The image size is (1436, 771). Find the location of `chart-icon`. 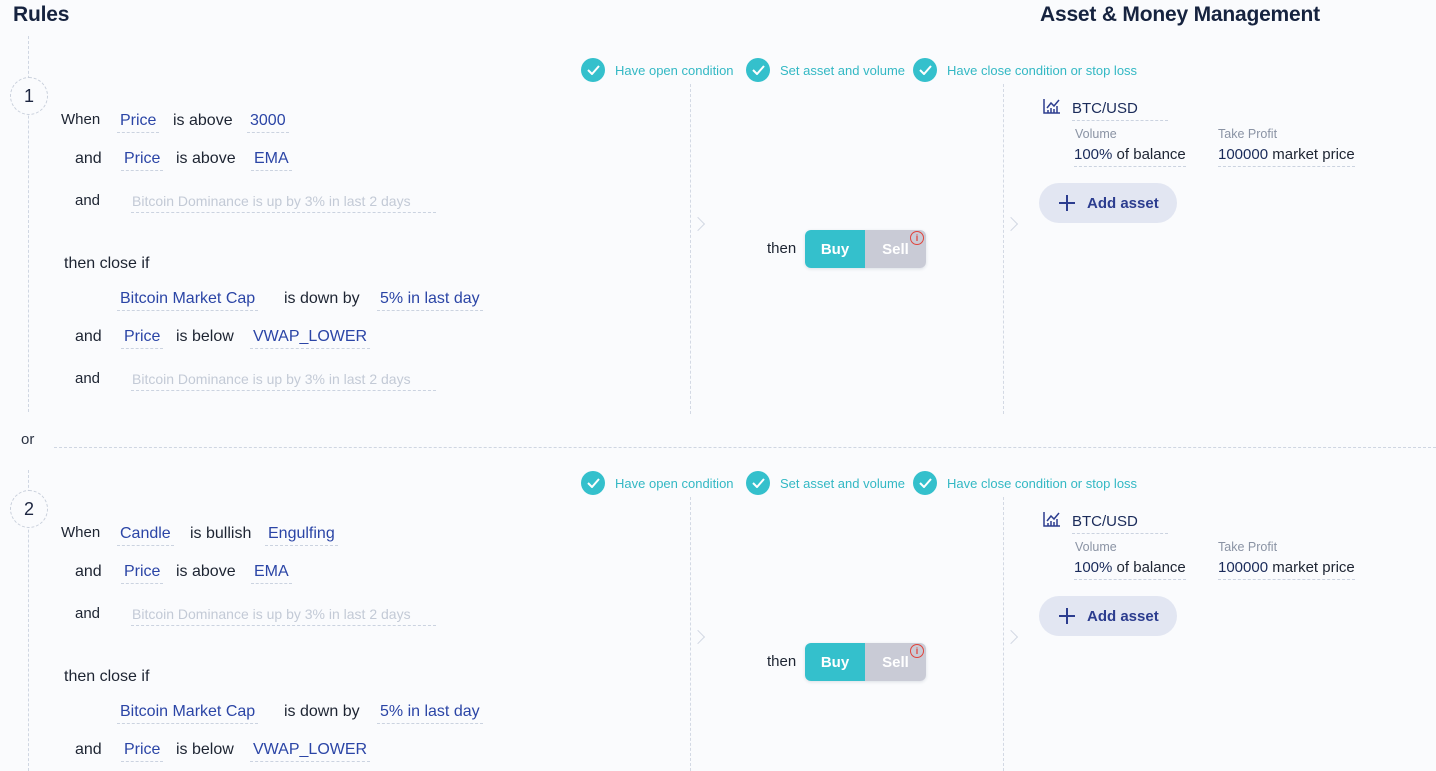

chart-icon is located at coordinates (1051, 106).